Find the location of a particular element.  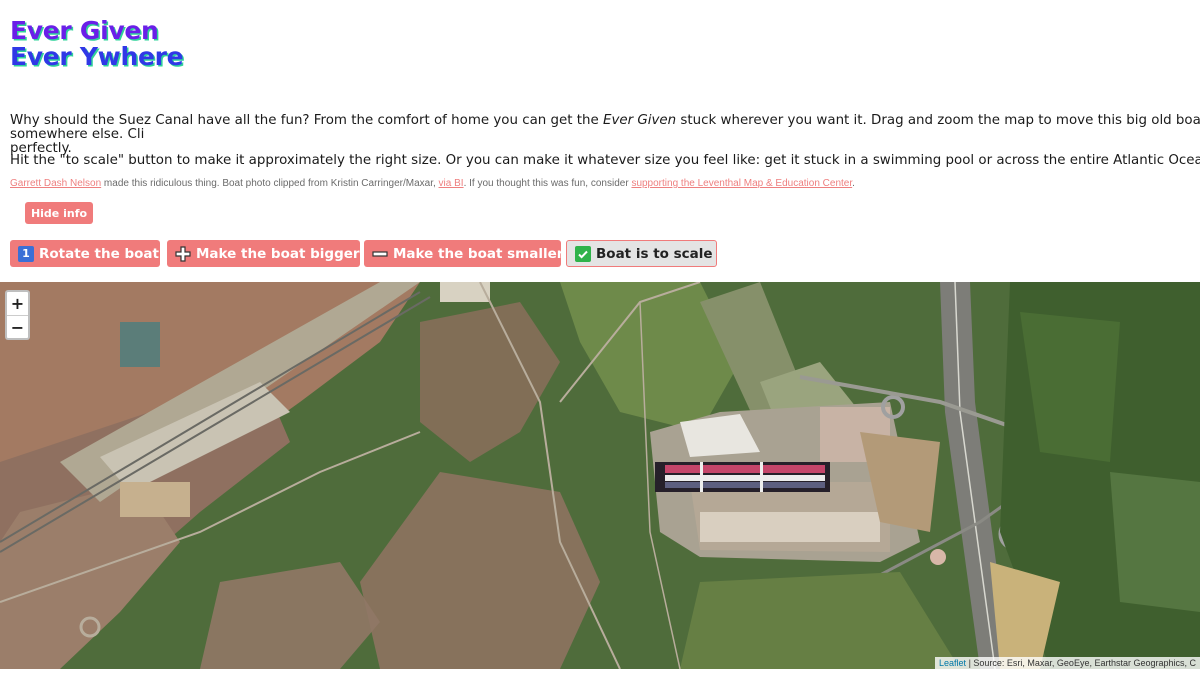

rotate-boat-button: 1 Rotate the boat is located at coordinates (85, 253).